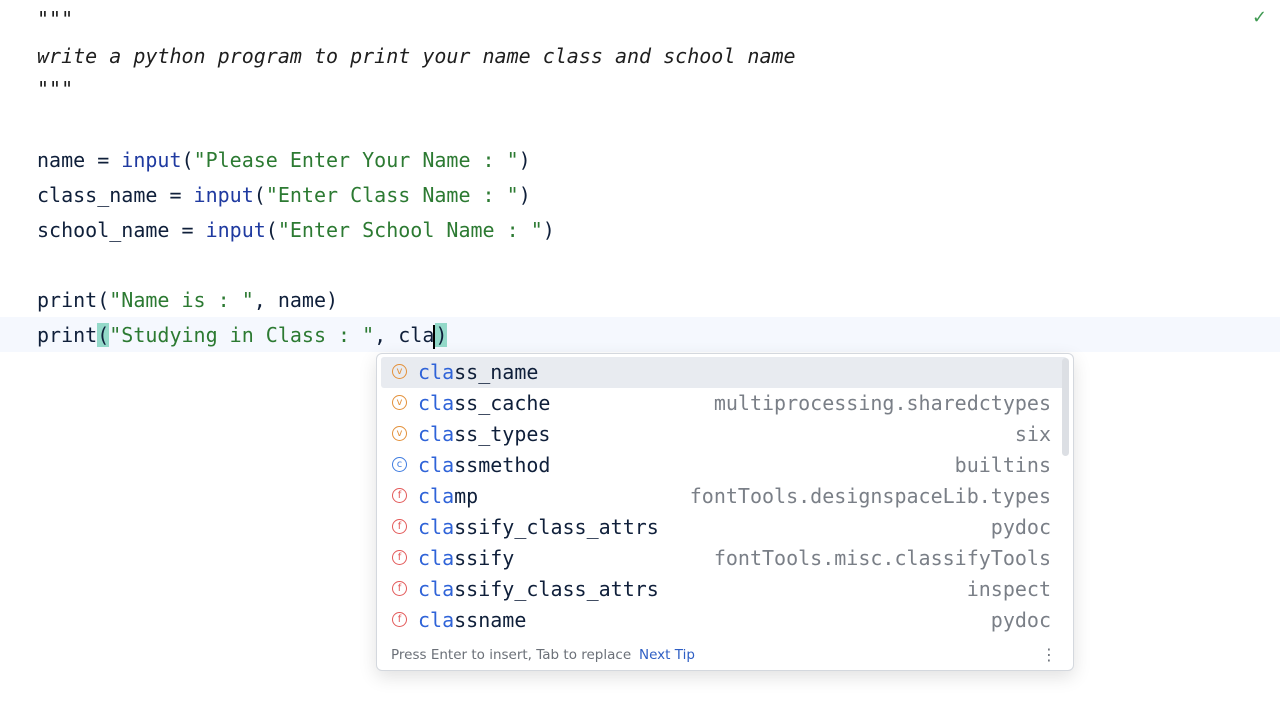  I want to click on completion-item-source: fontTools.misc.classifyTools, so click(882, 558).